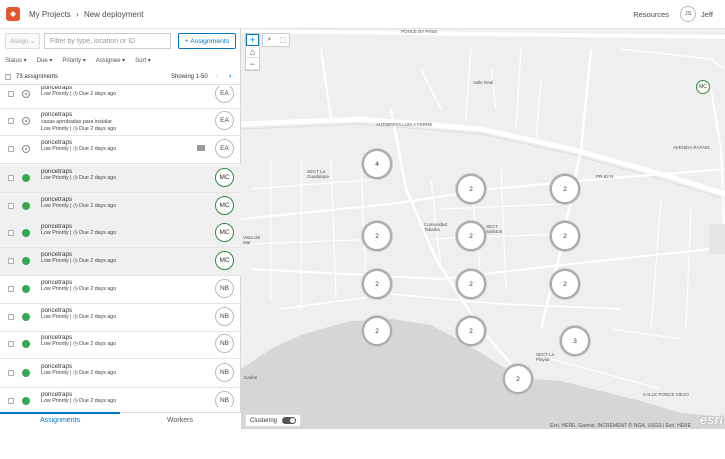  I want to click on add-assignments-button: + Assignments, so click(207, 41).